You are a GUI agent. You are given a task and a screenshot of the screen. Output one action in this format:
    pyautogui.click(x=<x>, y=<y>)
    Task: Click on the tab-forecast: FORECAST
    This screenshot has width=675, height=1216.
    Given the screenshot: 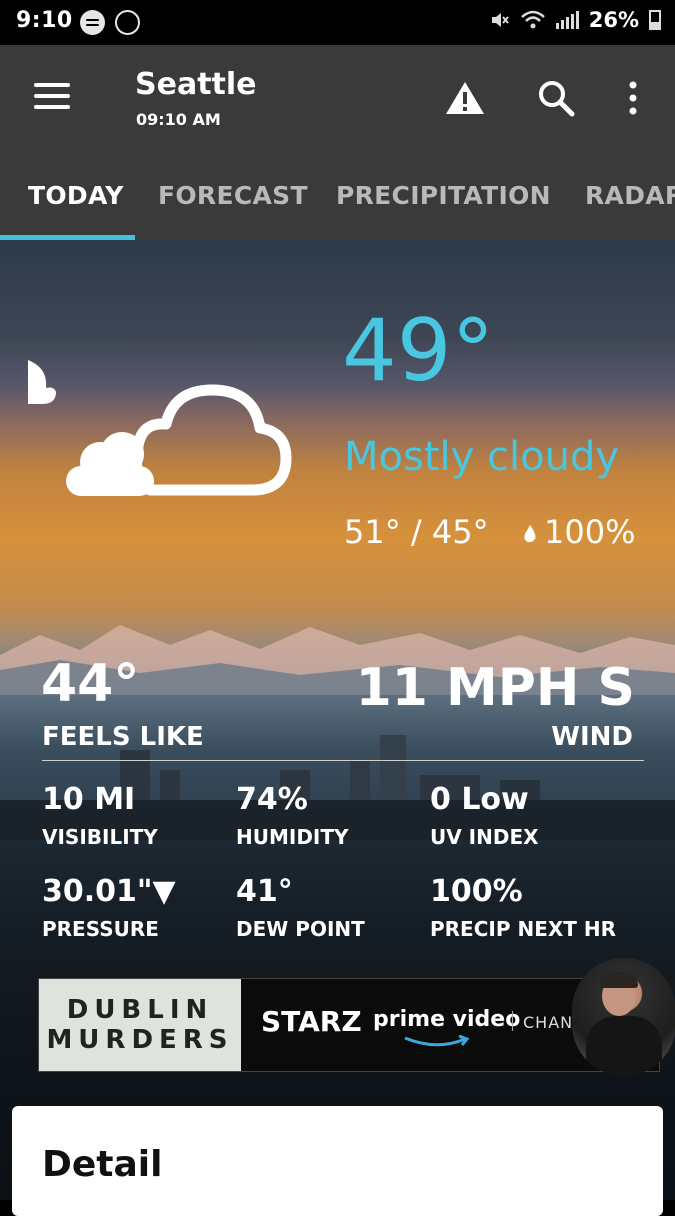 What is the action you would take?
    pyautogui.click(x=233, y=195)
    